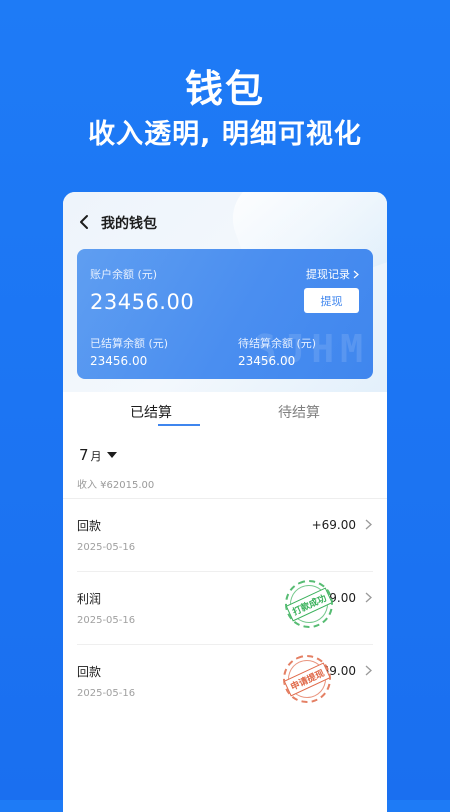 This screenshot has width=450, height=812. What do you see at coordinates (129, 343) in the screenshot?
I see `settled-balance-label: 已结算余额 (元)` at bounding box center [129, 343].